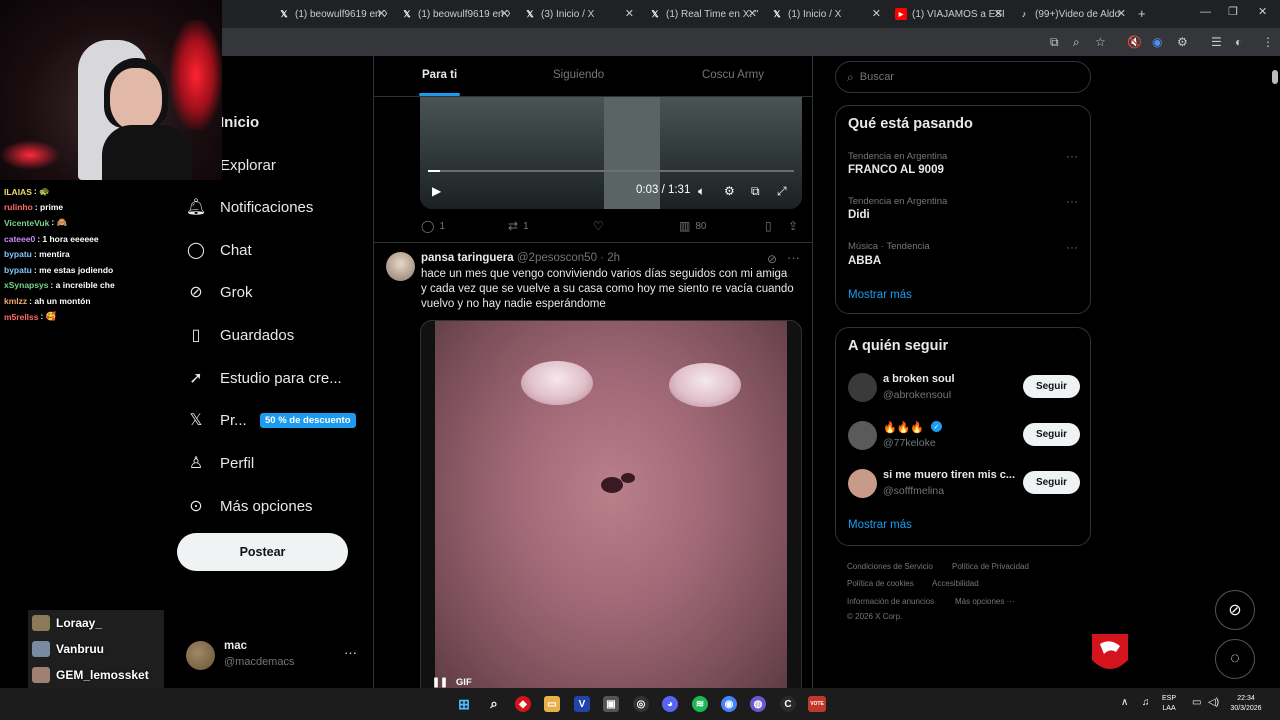  I want to click on tab-siguiendo: Siguiendo, so click(578, 75).